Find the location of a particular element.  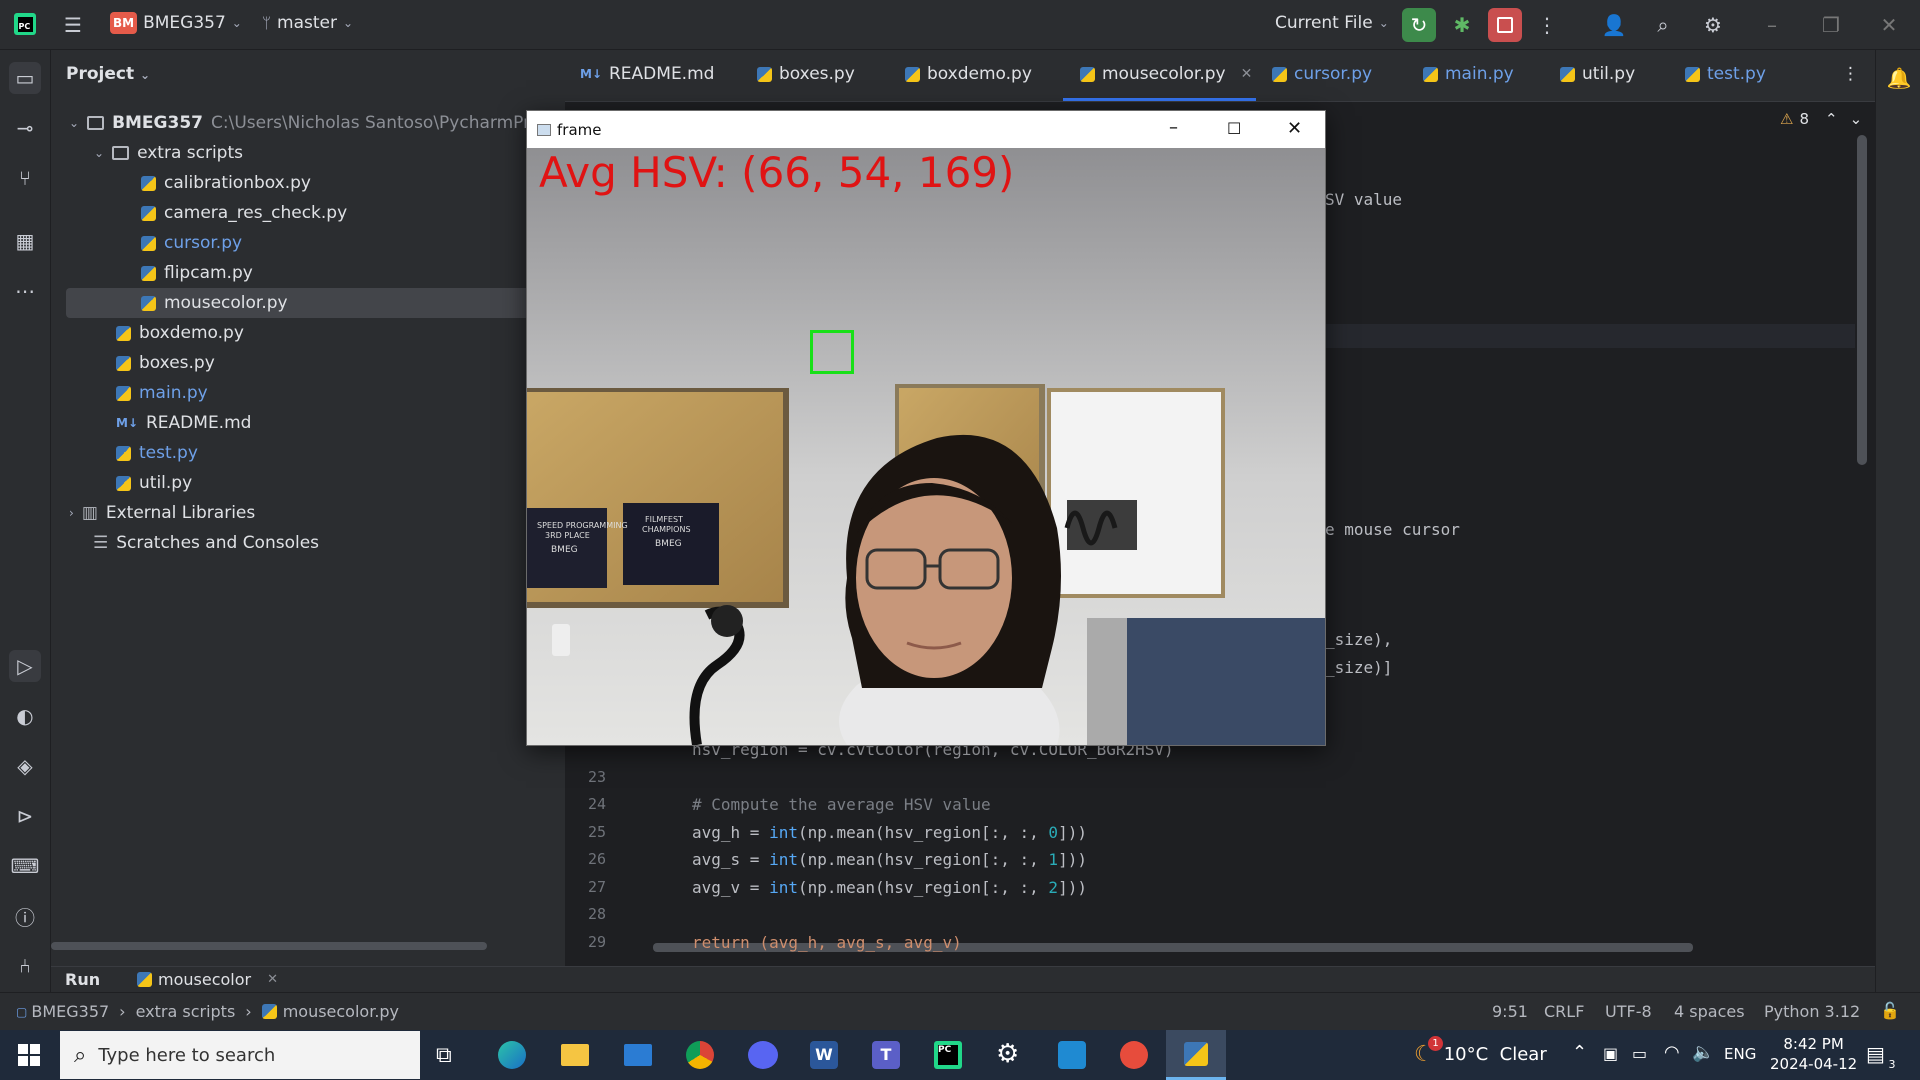

close-tab-icon: ✕ is located at coordinates (1247, 74).